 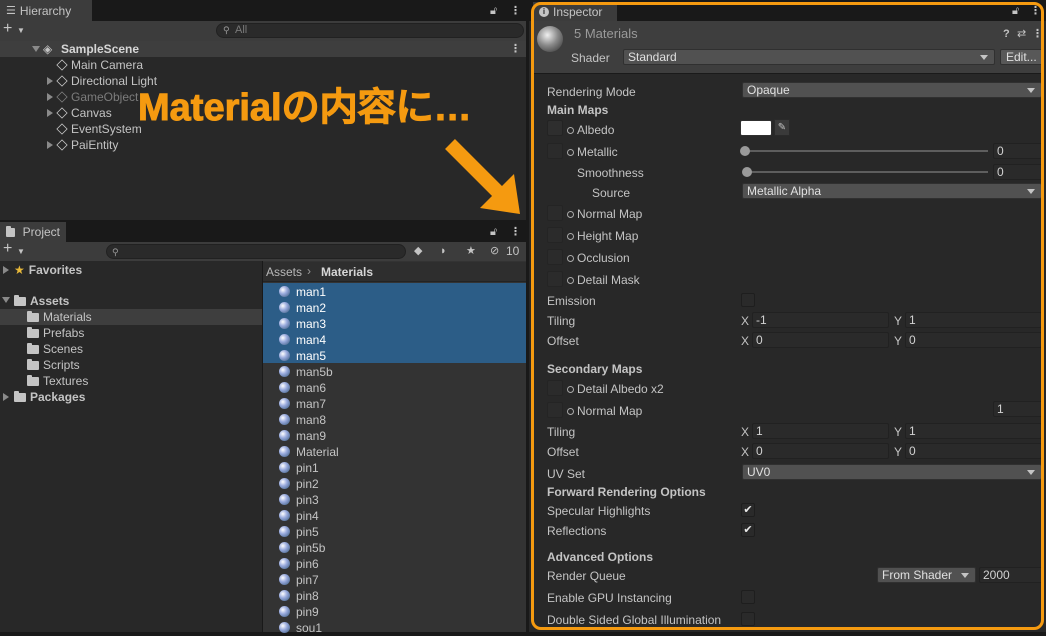 I want to click on file-item-sou1: sou1, so click(x=300, y=628).